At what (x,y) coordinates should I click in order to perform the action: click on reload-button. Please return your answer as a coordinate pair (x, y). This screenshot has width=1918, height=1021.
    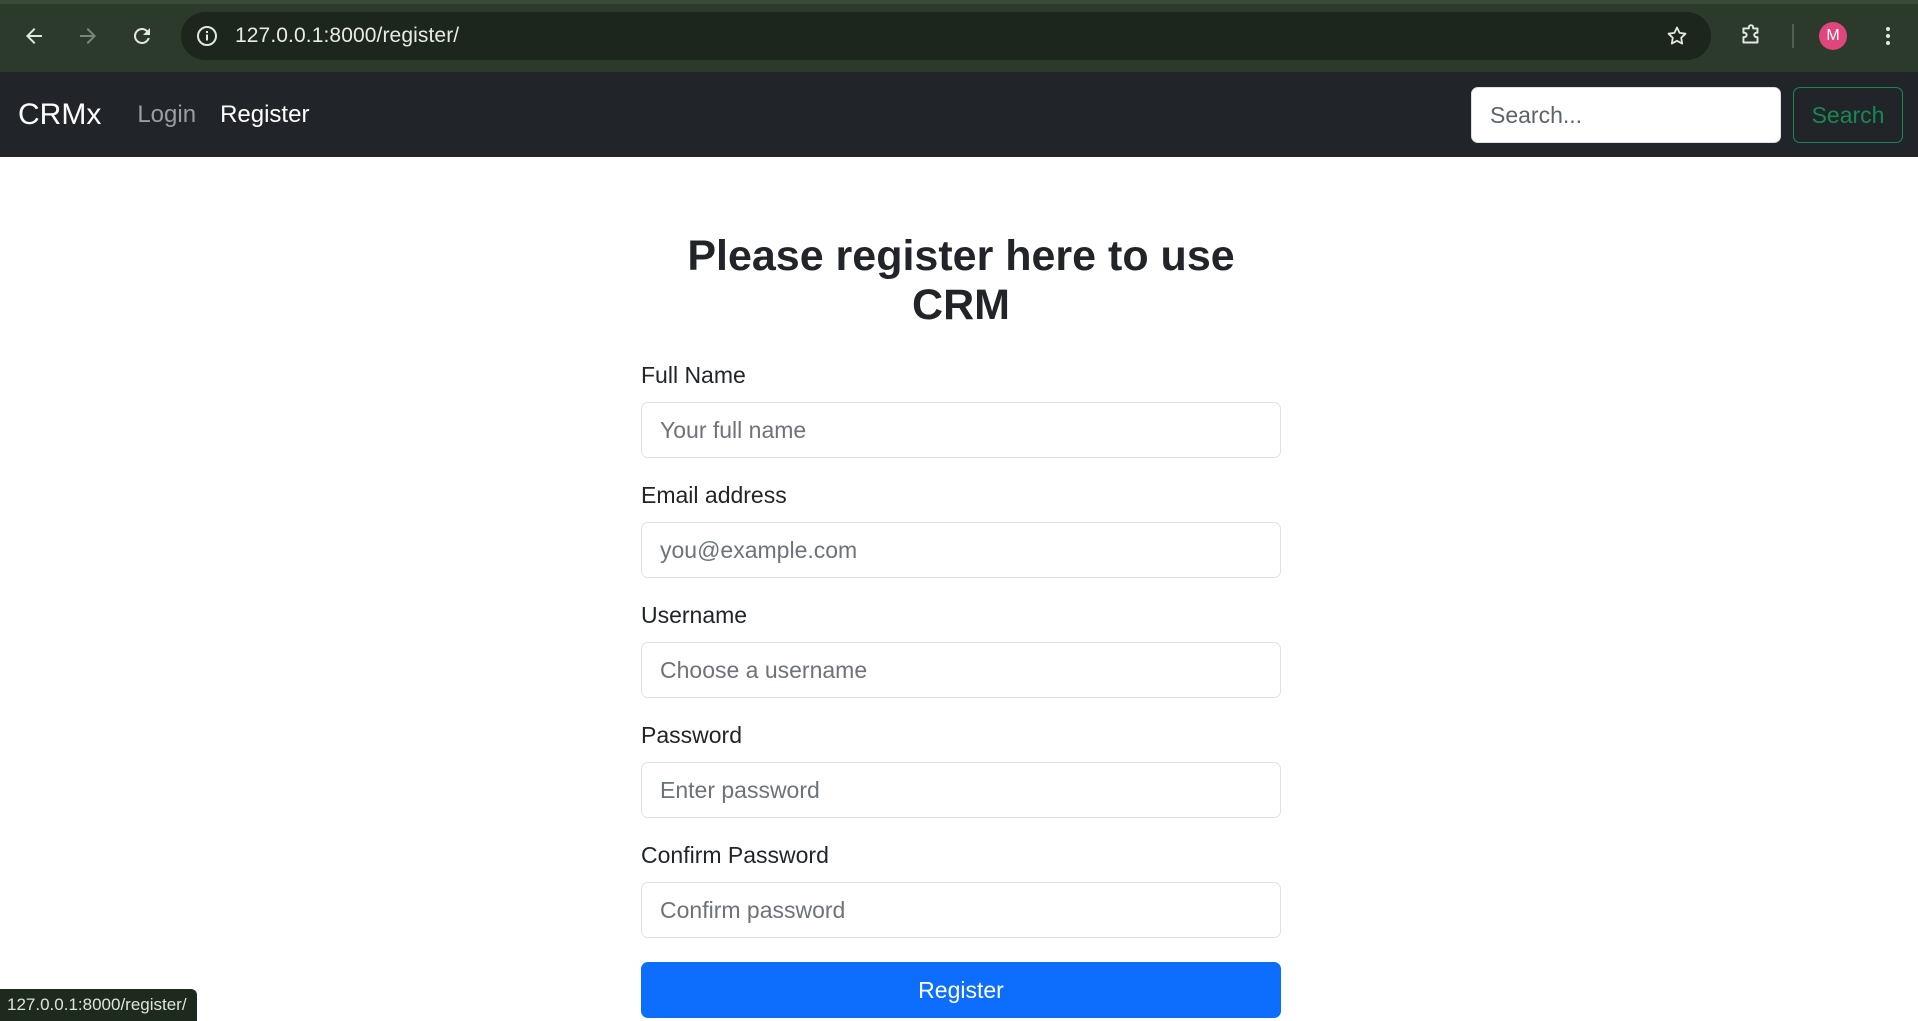
    Looking at the image, I should click on (142, 36).